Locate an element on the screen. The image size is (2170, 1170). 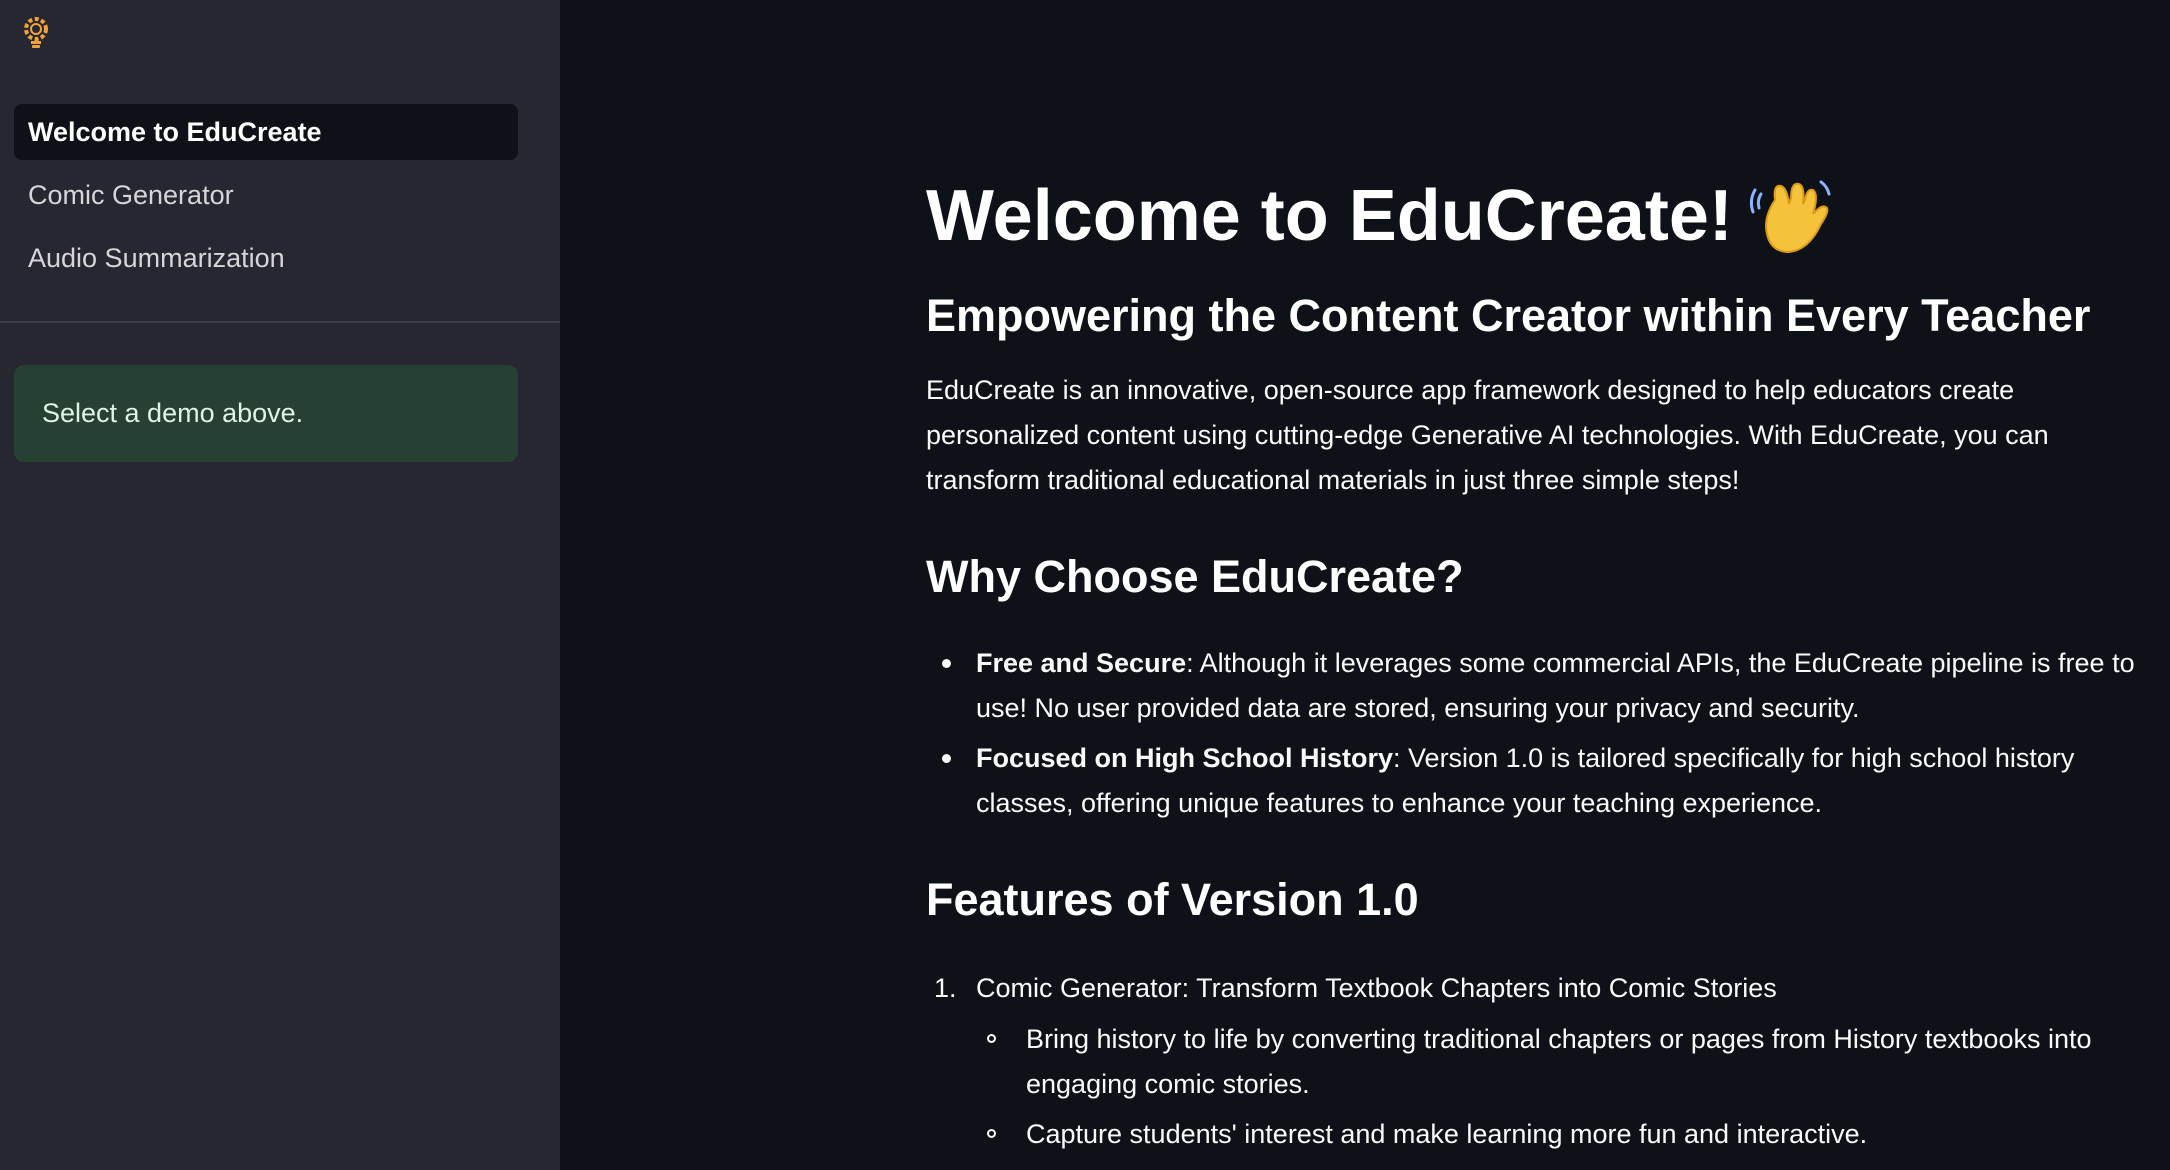
sidebar-item-audio-summarization: Audio Summarization is located at coordinates (266, 258).